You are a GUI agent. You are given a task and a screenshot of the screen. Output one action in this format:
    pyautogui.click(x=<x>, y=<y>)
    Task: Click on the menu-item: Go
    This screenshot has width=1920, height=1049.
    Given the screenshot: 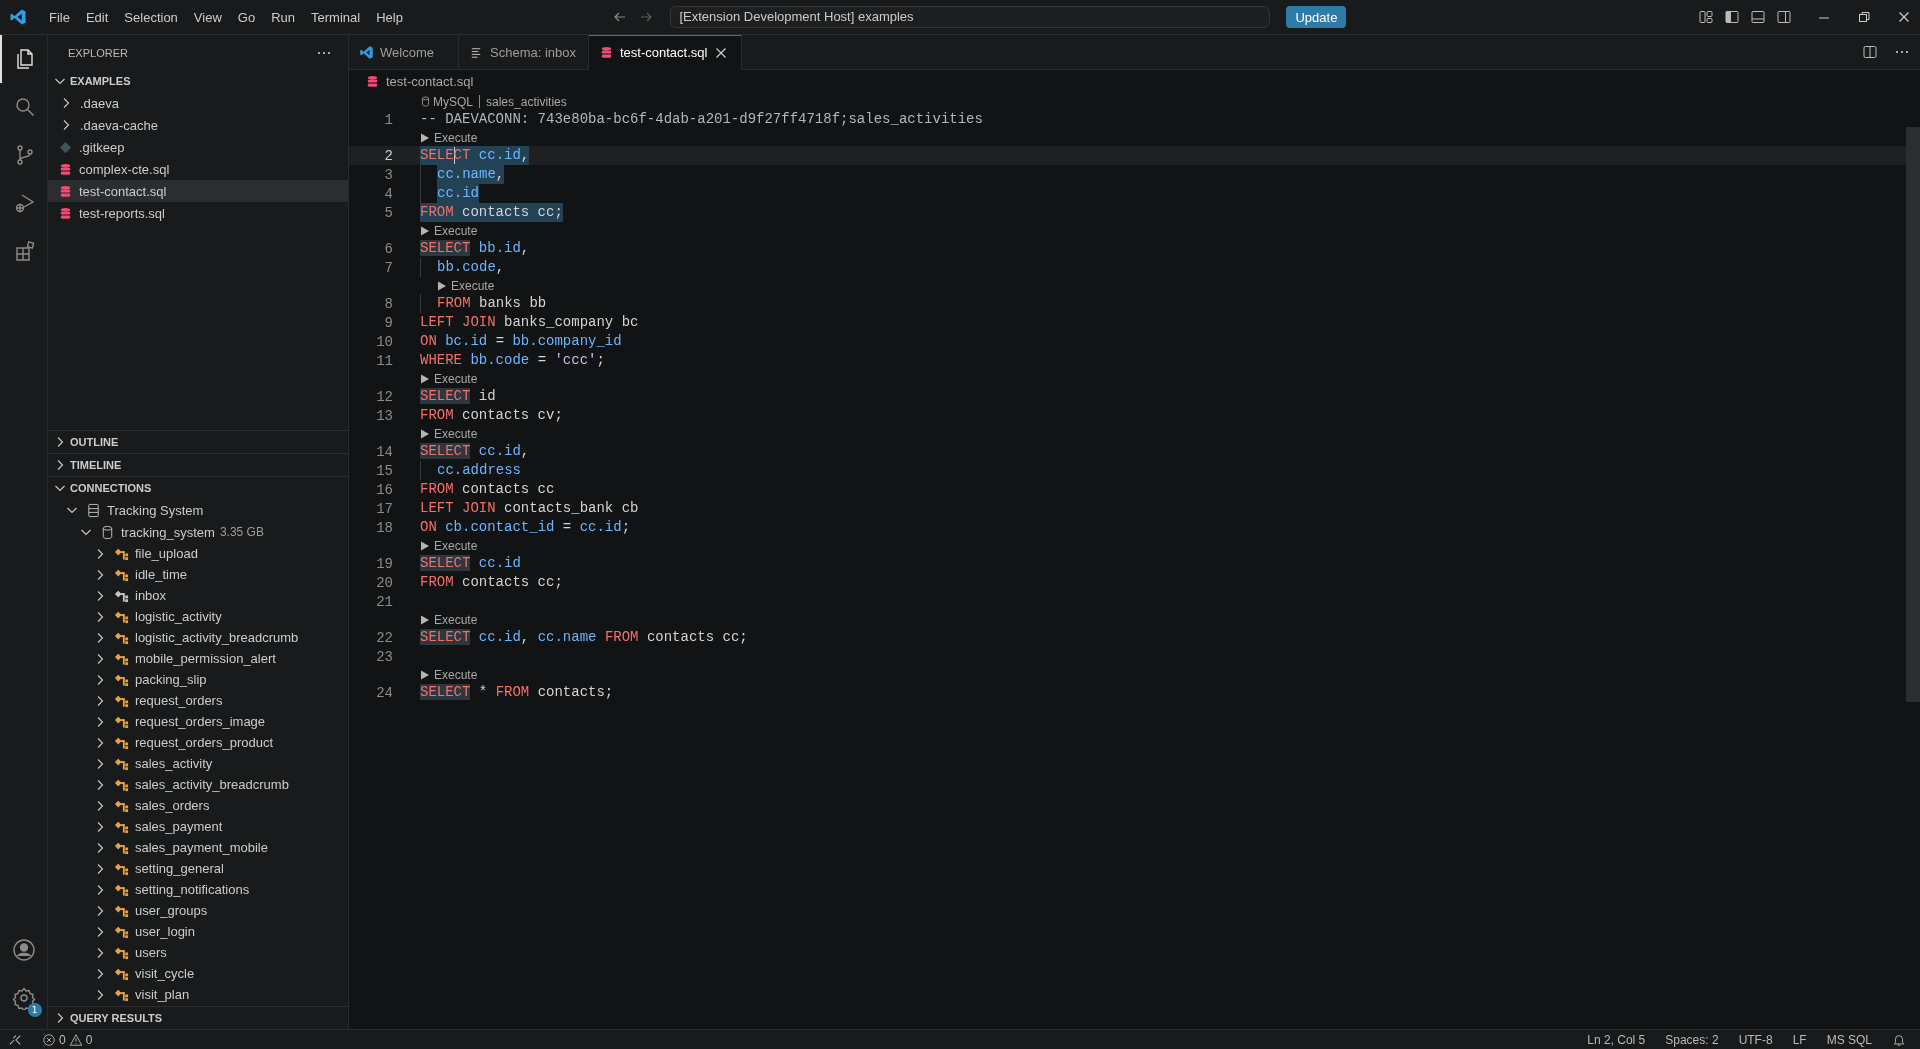 What is the action you would take?
    pyautogui.click(x=246, y=17)
    